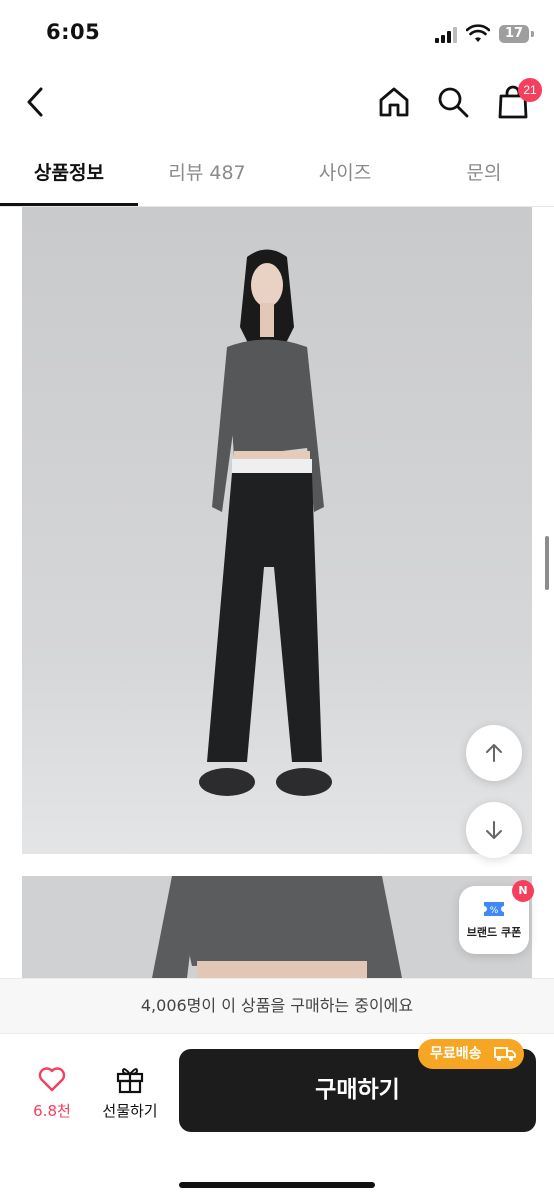  What do you see at coordinates (52, 1079) in the screenshot?
I see `heart-icon` at bounding box center [52, 1079].